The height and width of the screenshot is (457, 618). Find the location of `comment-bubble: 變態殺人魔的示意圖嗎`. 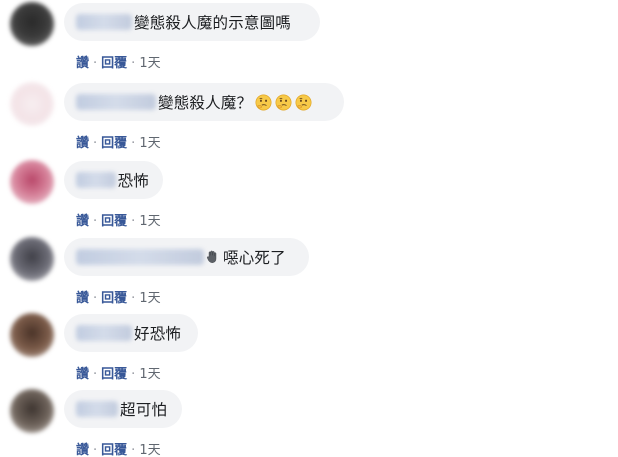

comment-bubble: 變態殺人魔的示意圖嗎 is located at coordinates (192, 22).